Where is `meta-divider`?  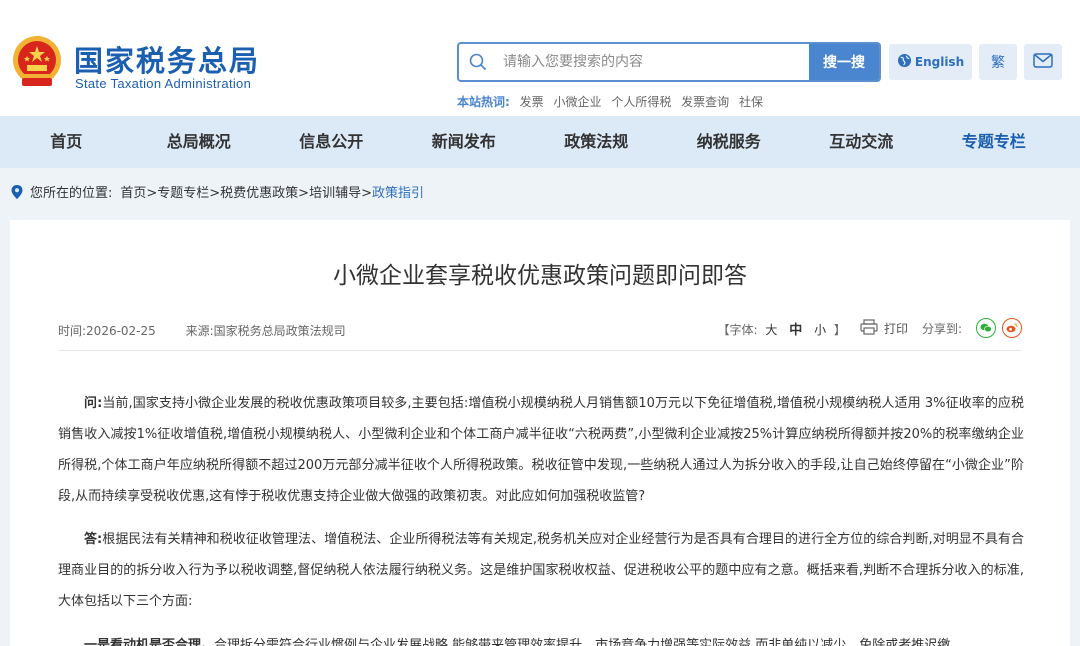
meta-divider is located at coordinates (540, 350).